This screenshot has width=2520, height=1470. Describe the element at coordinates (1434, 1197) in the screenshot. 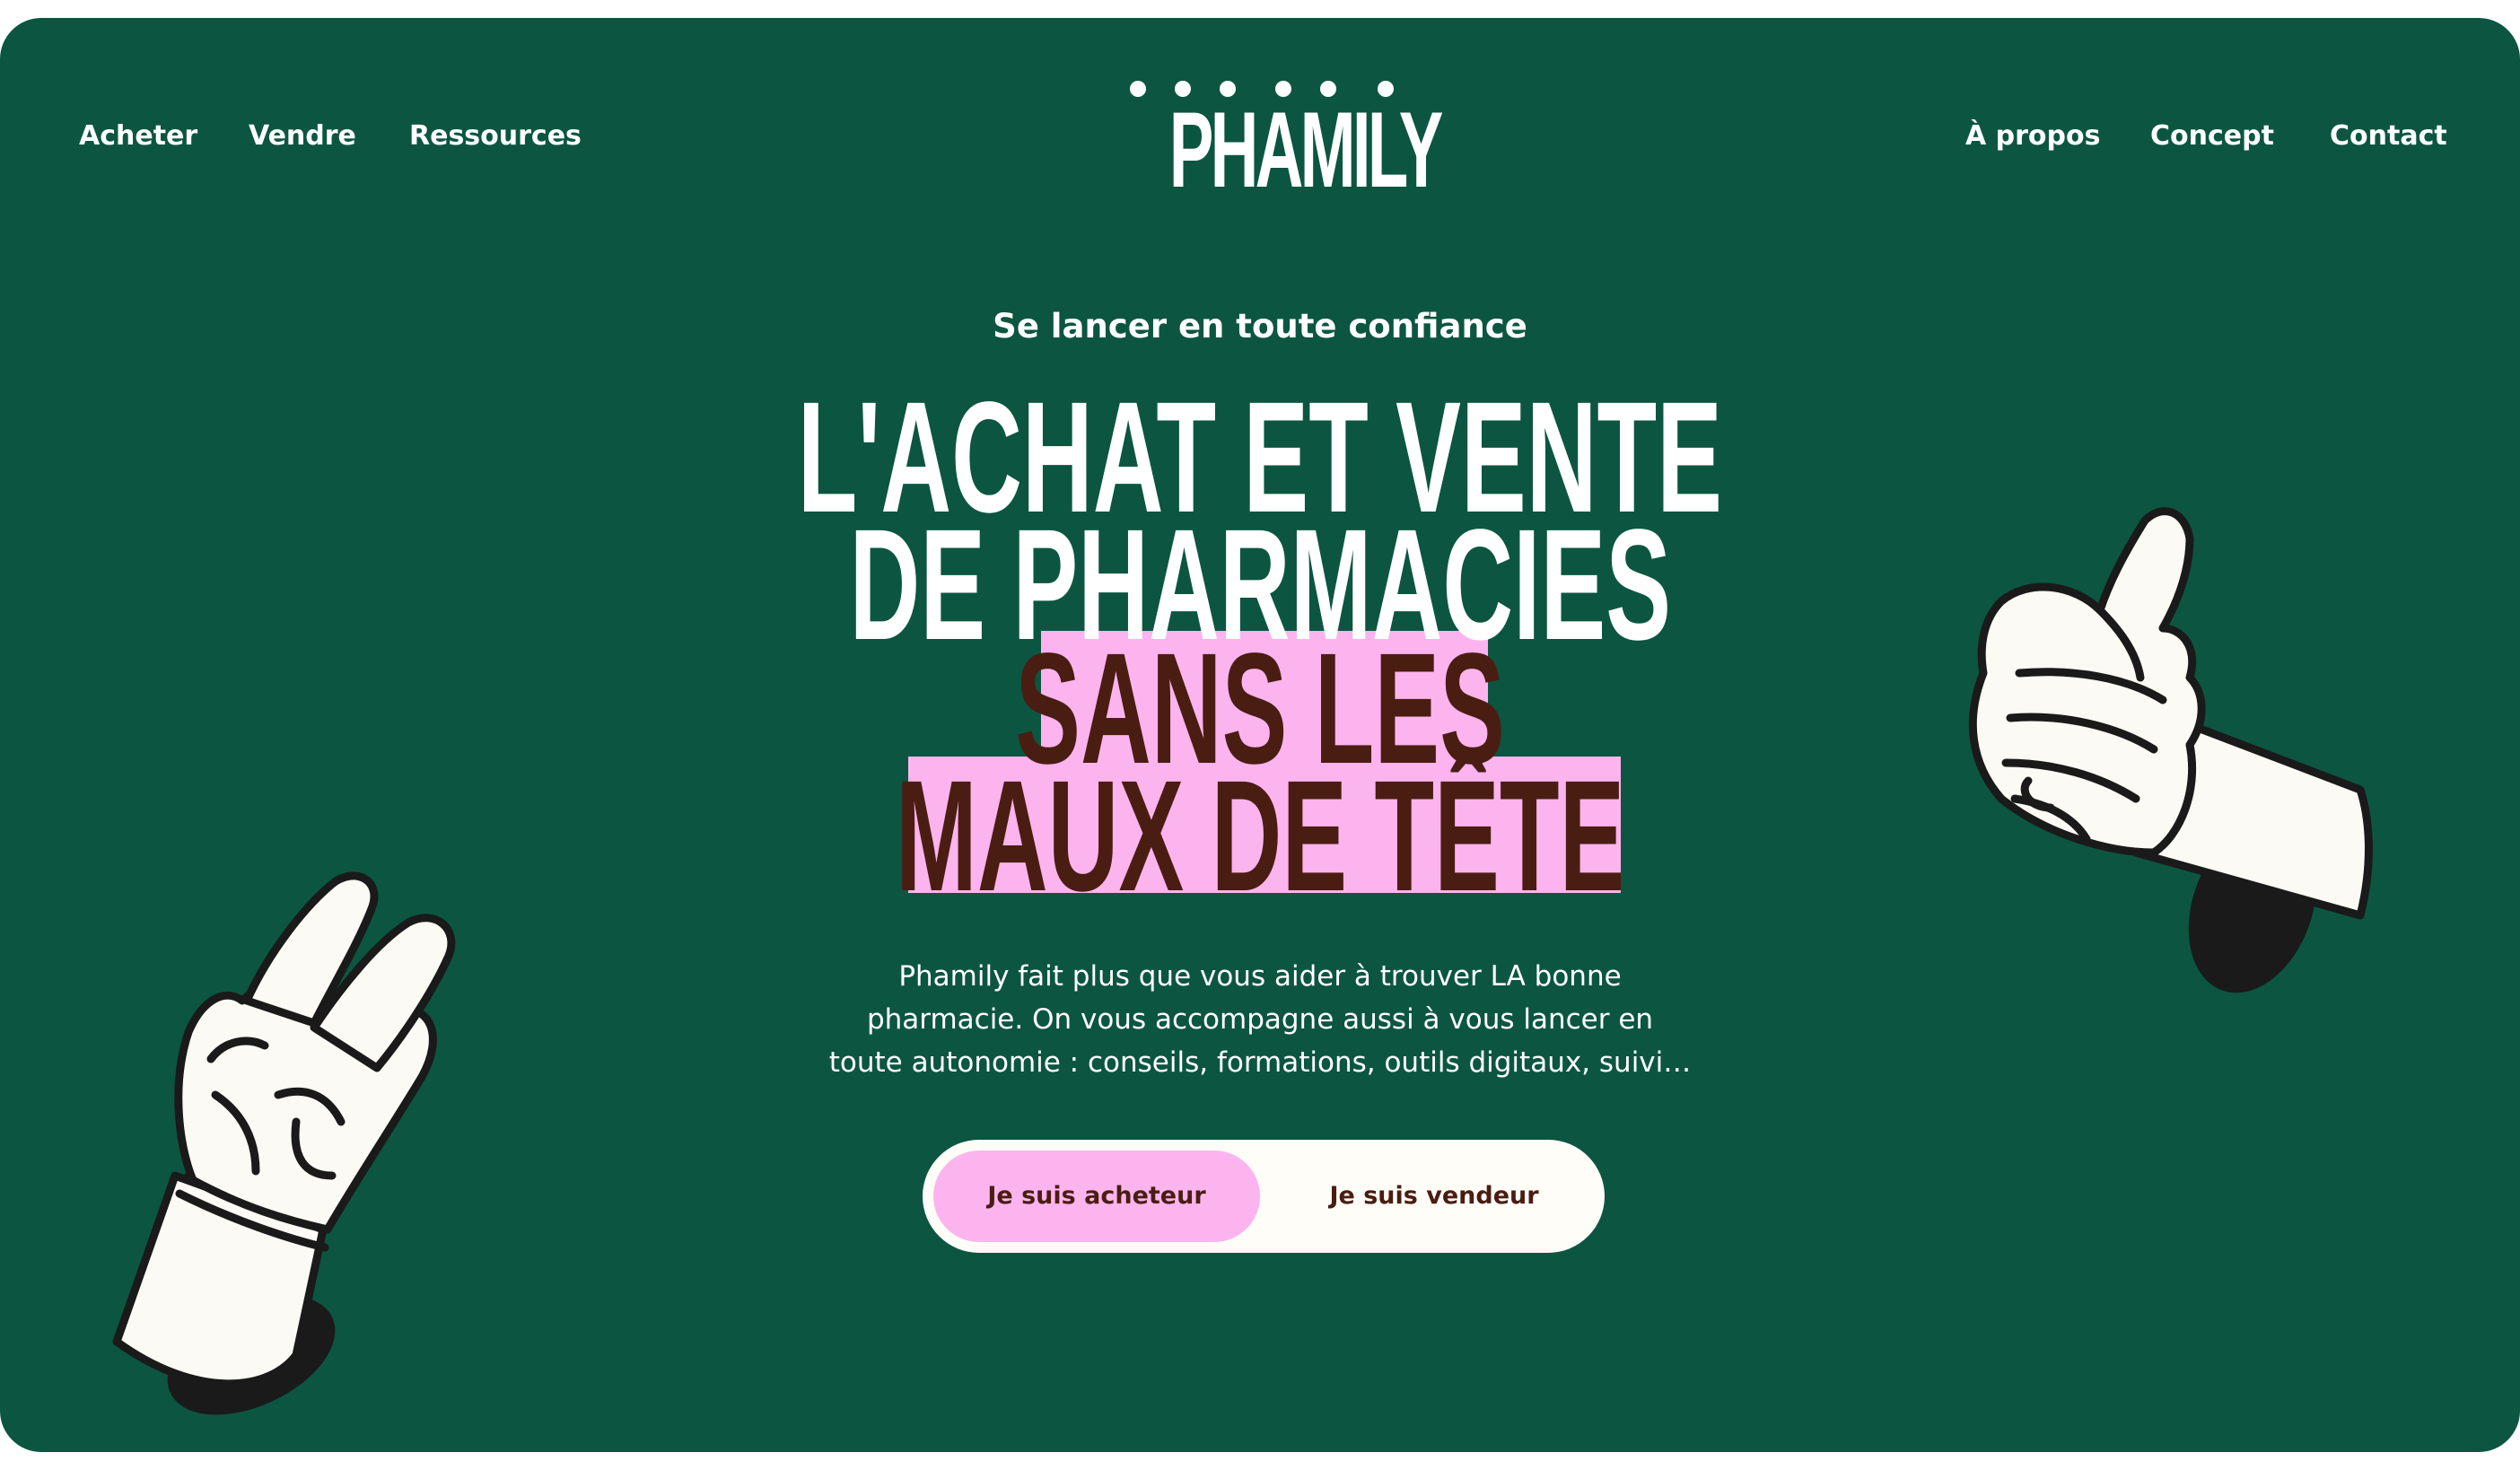

I see `seller-button: Je suis vendeur` at that location.